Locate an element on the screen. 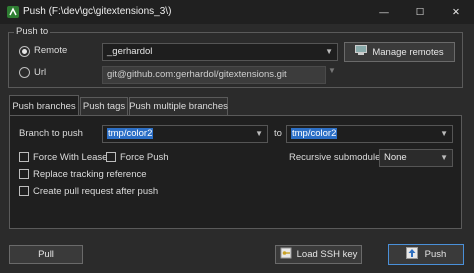  force-push-checkbox is located at coordinates (111, 157).